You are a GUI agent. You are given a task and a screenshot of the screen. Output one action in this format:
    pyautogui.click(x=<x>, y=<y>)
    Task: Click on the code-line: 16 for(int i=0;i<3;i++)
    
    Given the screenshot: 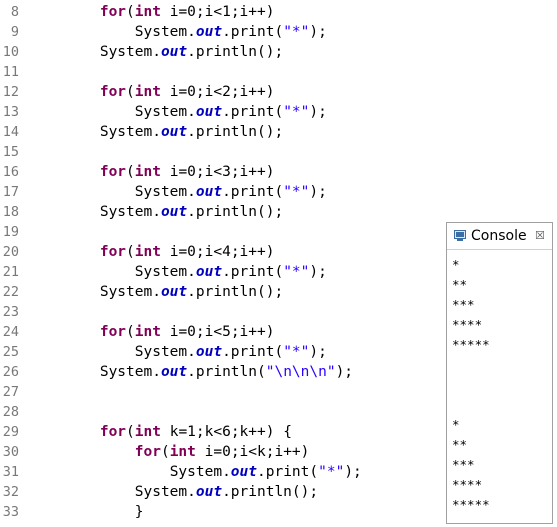 What is the action you would take?
    pyautogui.click(x=278, y=172)
    